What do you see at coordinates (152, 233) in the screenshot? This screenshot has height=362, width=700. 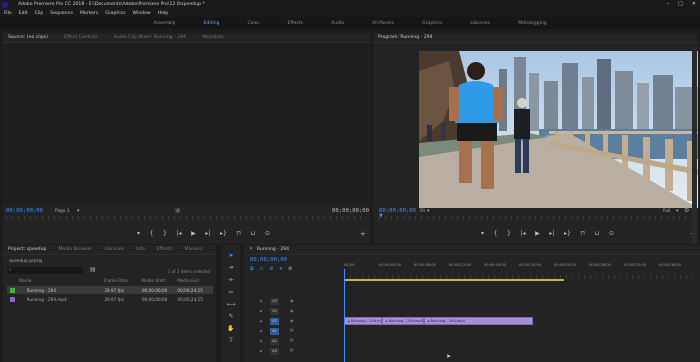 I see `mark-out-icon: {` at bounding box center [152, 233].